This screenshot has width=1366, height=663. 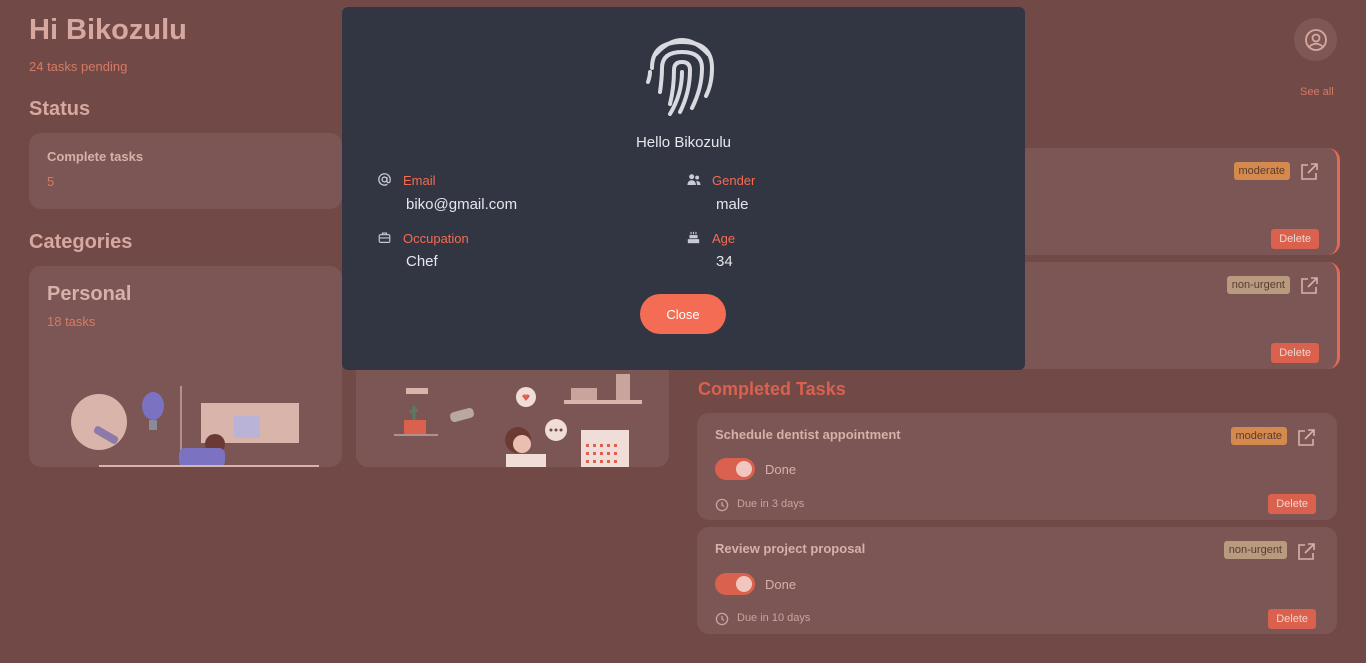 What do you see at coordinates (774, 618) in the screenshot?
I see `due-date: Due in 10 days` at bounding box center [774, 618].